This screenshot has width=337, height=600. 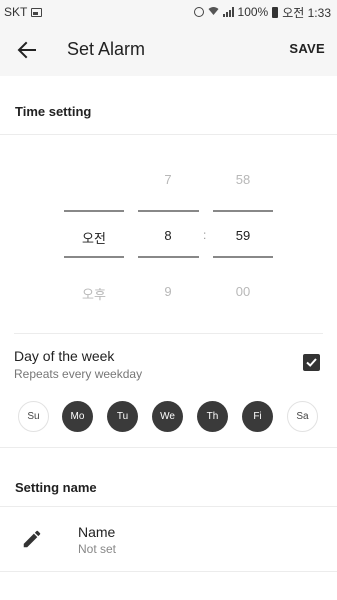 What do you see at coordinates (168, 12) in the screenshot?
I see `status-bar: SKT 100% 오전 1:33` at bounding box center [168, 12].